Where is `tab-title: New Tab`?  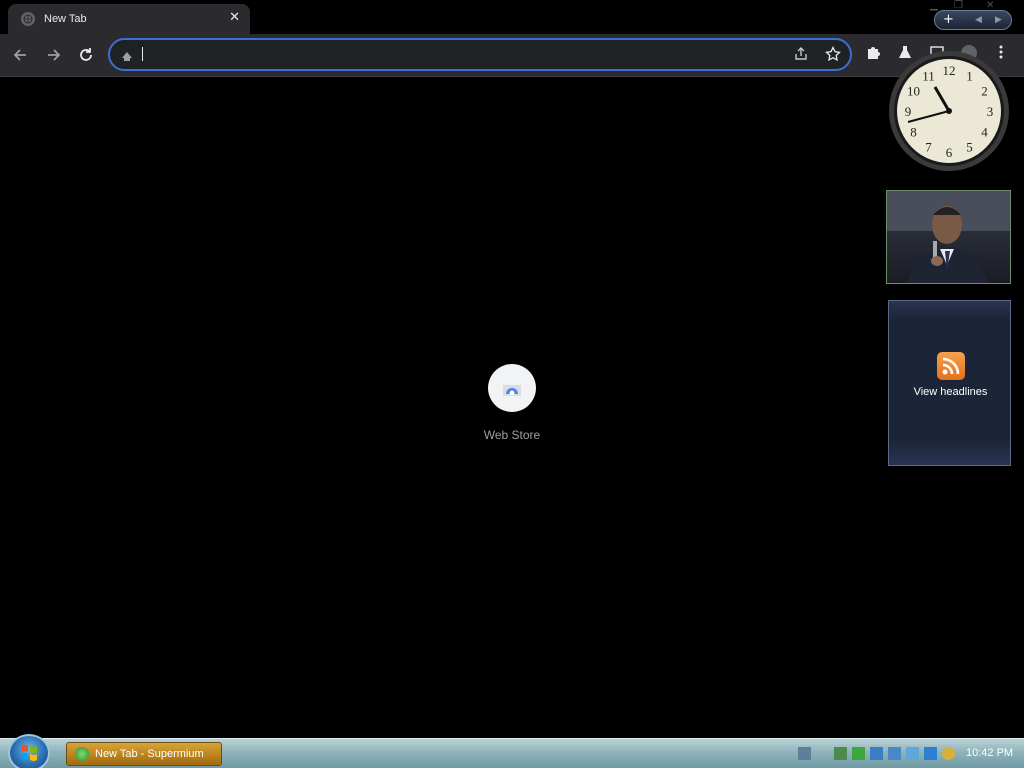 tab-title: New Tab is located at coordinates (65, 19).